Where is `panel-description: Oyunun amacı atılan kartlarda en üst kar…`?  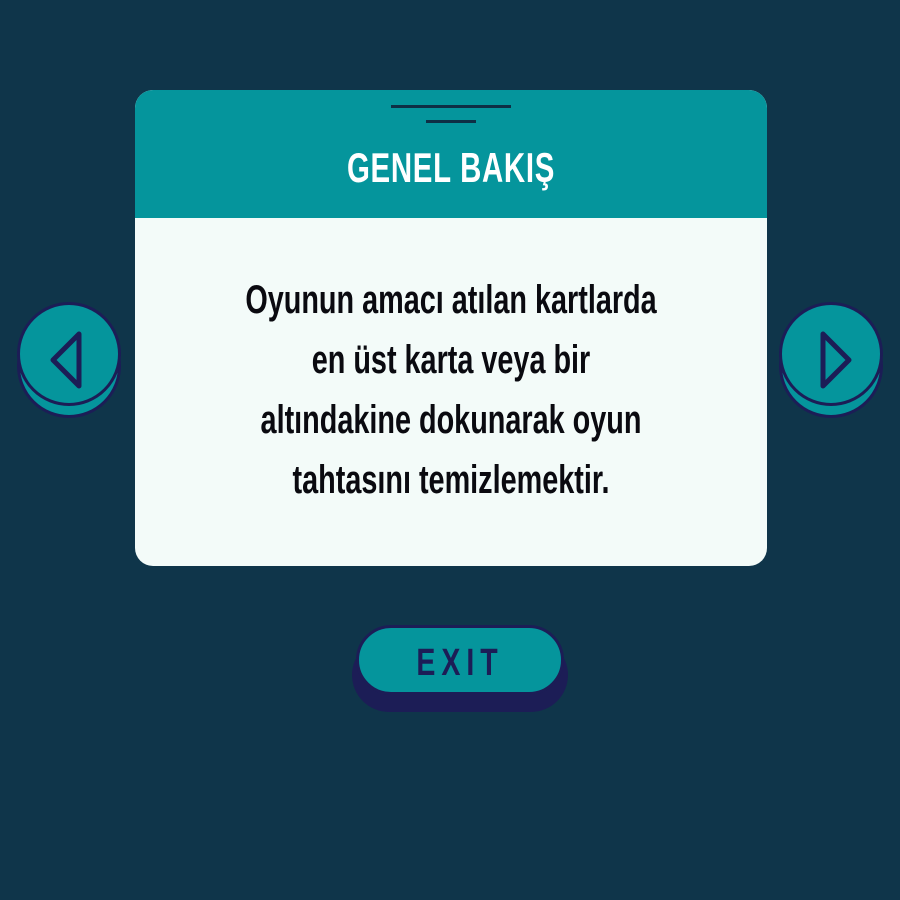
panel-description: Oyunun amacı atılan kartlarda en üst kar… is located at coordinates (451, 390).